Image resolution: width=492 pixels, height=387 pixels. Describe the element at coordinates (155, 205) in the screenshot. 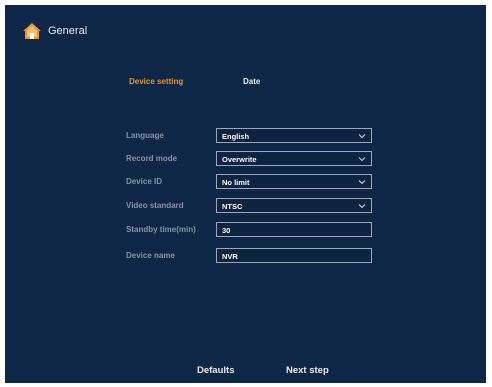

I see `video-standard-label: Video standard` at that location.